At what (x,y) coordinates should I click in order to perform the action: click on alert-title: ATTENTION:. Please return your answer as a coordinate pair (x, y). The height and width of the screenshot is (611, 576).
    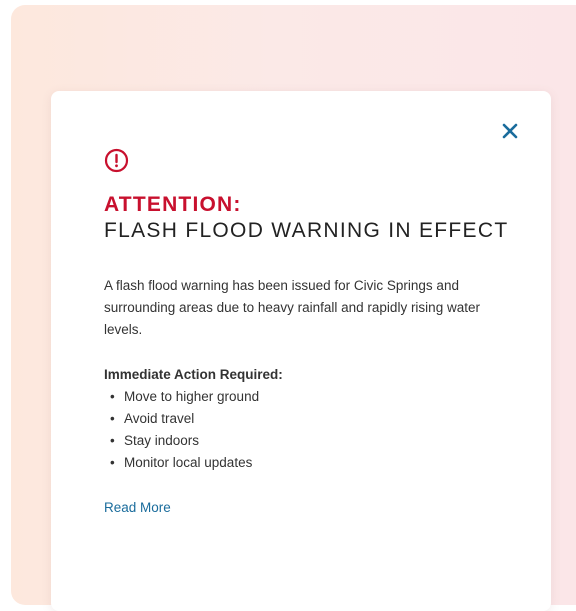
    Looking at the image, I should click on (173, 204).